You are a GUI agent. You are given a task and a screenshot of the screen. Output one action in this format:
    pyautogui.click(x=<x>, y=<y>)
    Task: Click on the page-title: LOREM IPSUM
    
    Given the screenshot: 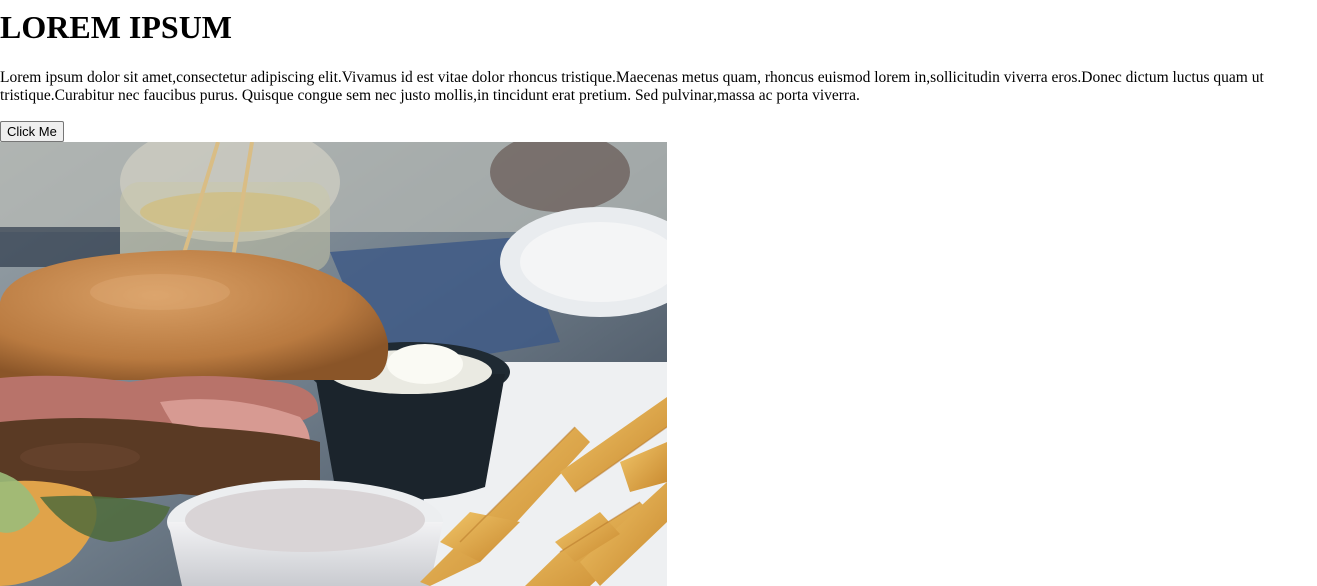 What is the action you would take?
    pyautogui.click(x=116, y=27)
    